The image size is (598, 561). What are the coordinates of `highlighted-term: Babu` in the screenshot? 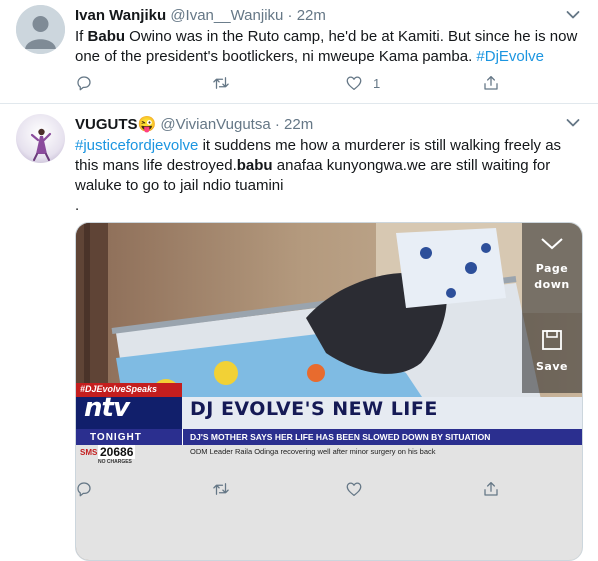 It's located at (106, 36).